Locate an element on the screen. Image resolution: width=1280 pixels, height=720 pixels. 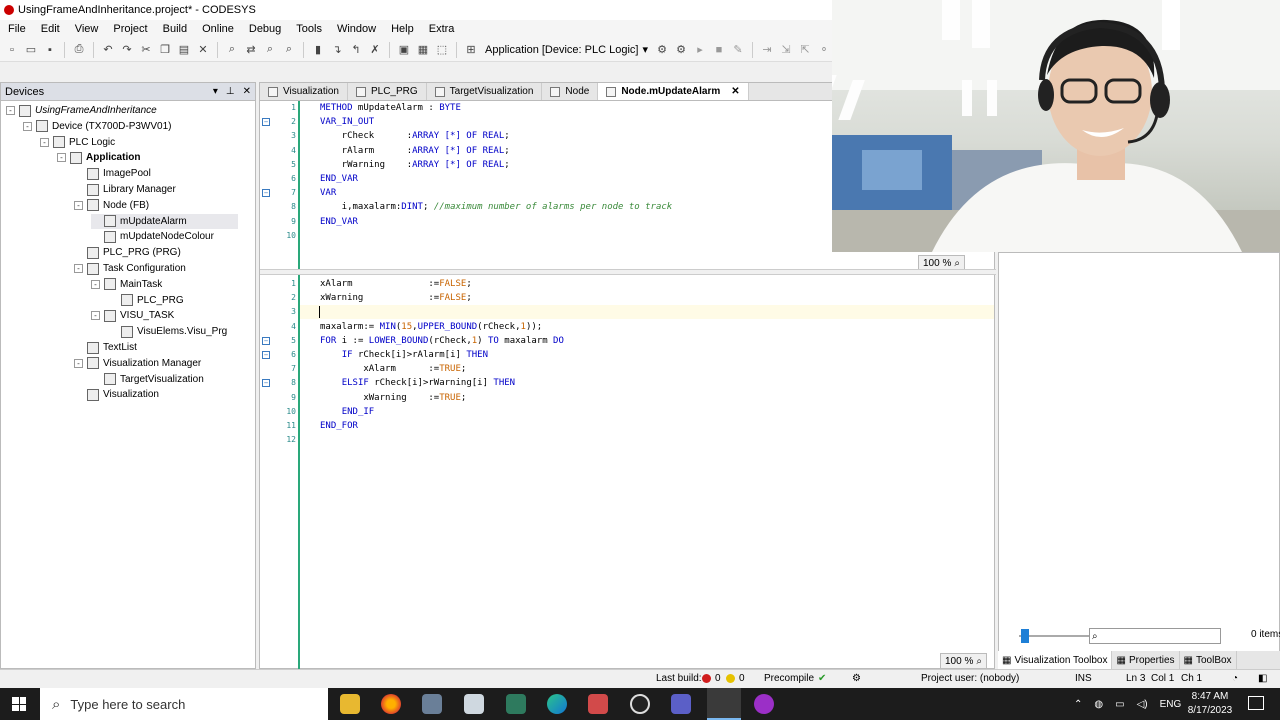
rebuild-icon: ▦ is located at coordinates (423, 50).